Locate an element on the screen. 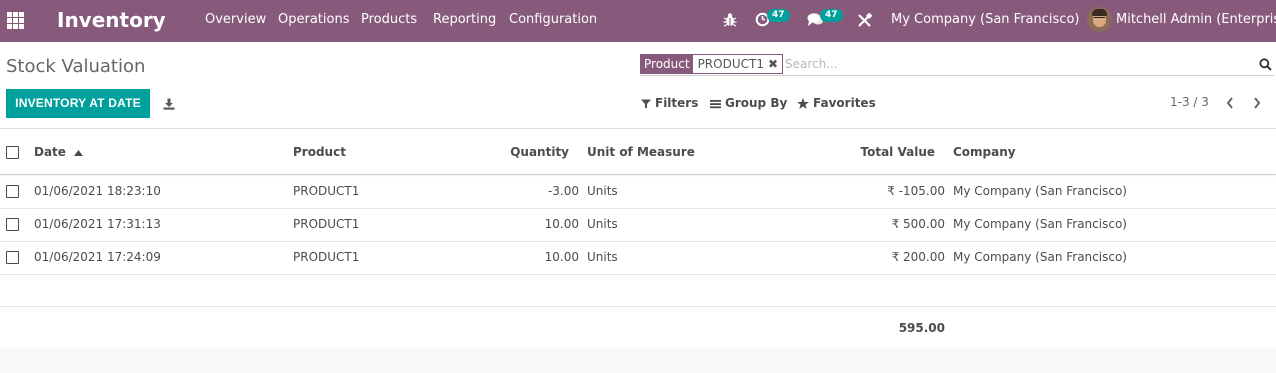 This screenshot has height=373, width=1276. column-total-value: Total Value is located at coordinates (885, 152).